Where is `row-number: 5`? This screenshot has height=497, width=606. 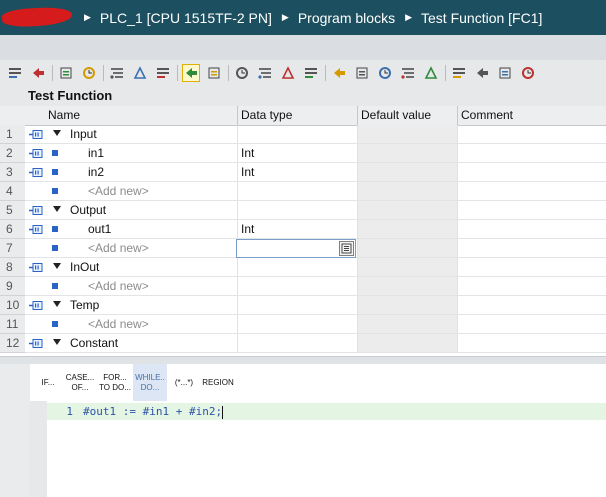 row-number: 5 is located at coordinates (12, 210).